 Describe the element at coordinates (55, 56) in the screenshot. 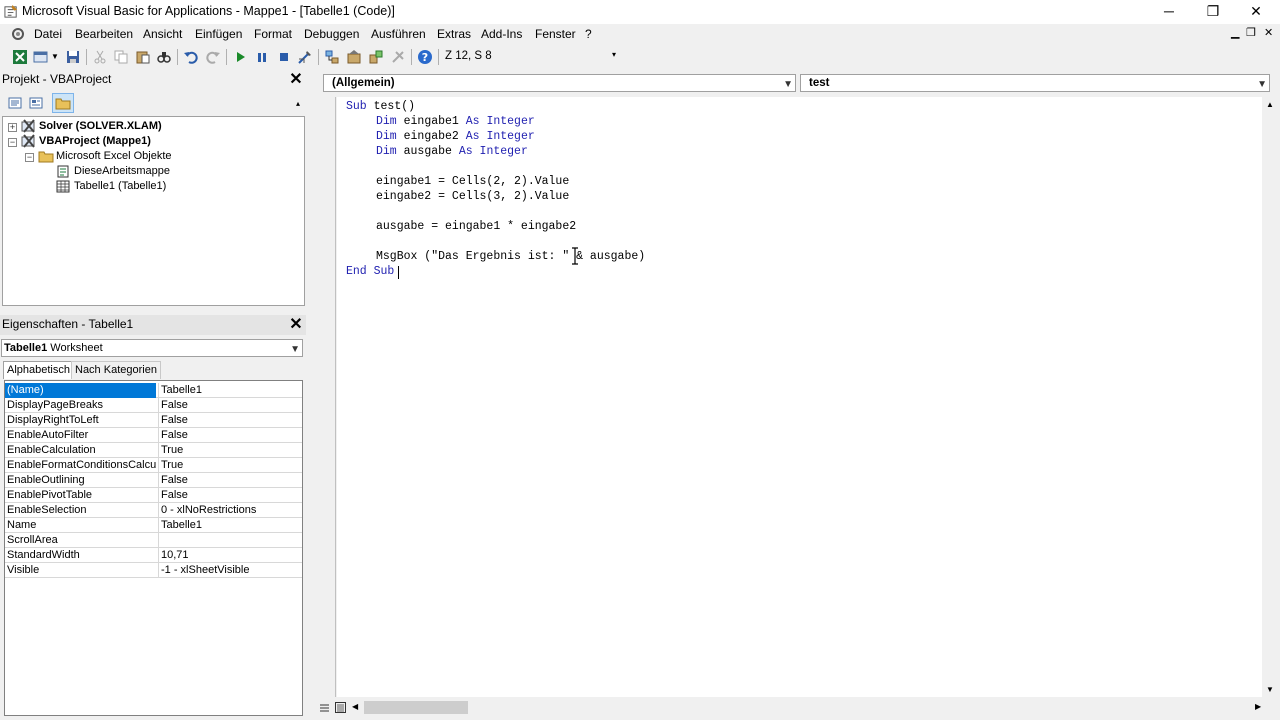

I see `dropdown-arrow-icon: ▼` at that location.